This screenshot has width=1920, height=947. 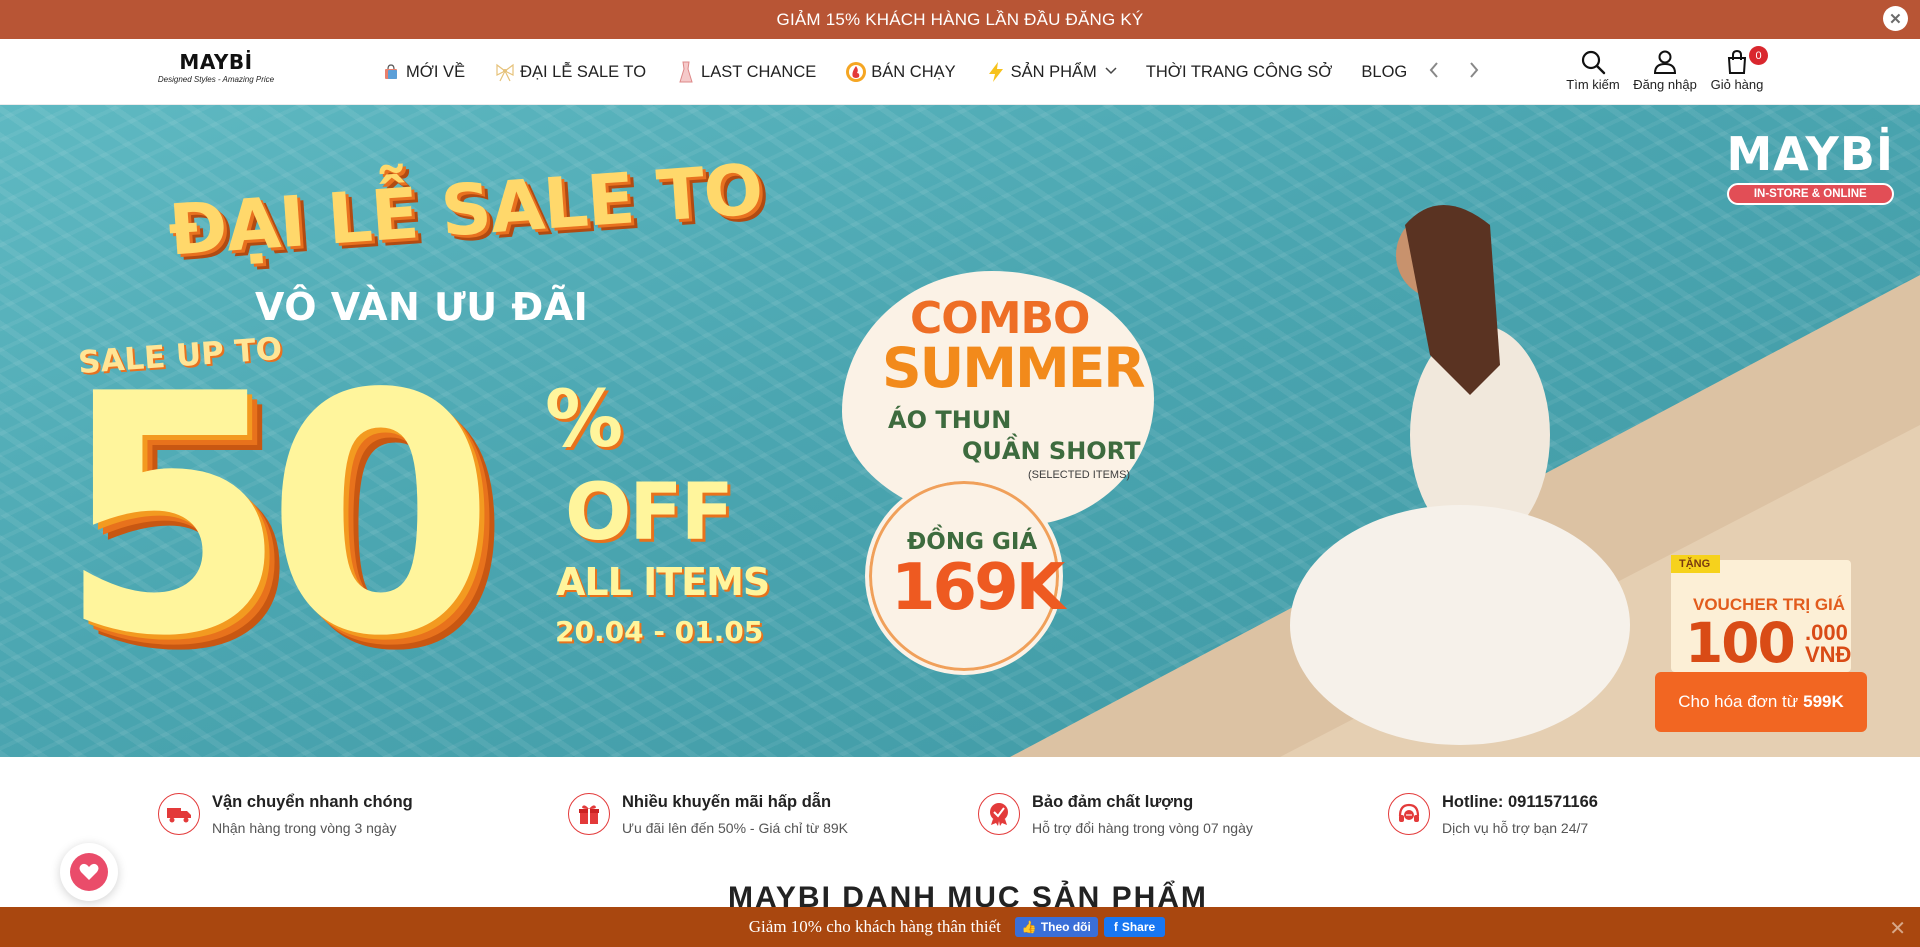 What do you see at coordinates (1409, 814) in the screenshot?
I see `headset-icon` at bounding box center [1409, 814].